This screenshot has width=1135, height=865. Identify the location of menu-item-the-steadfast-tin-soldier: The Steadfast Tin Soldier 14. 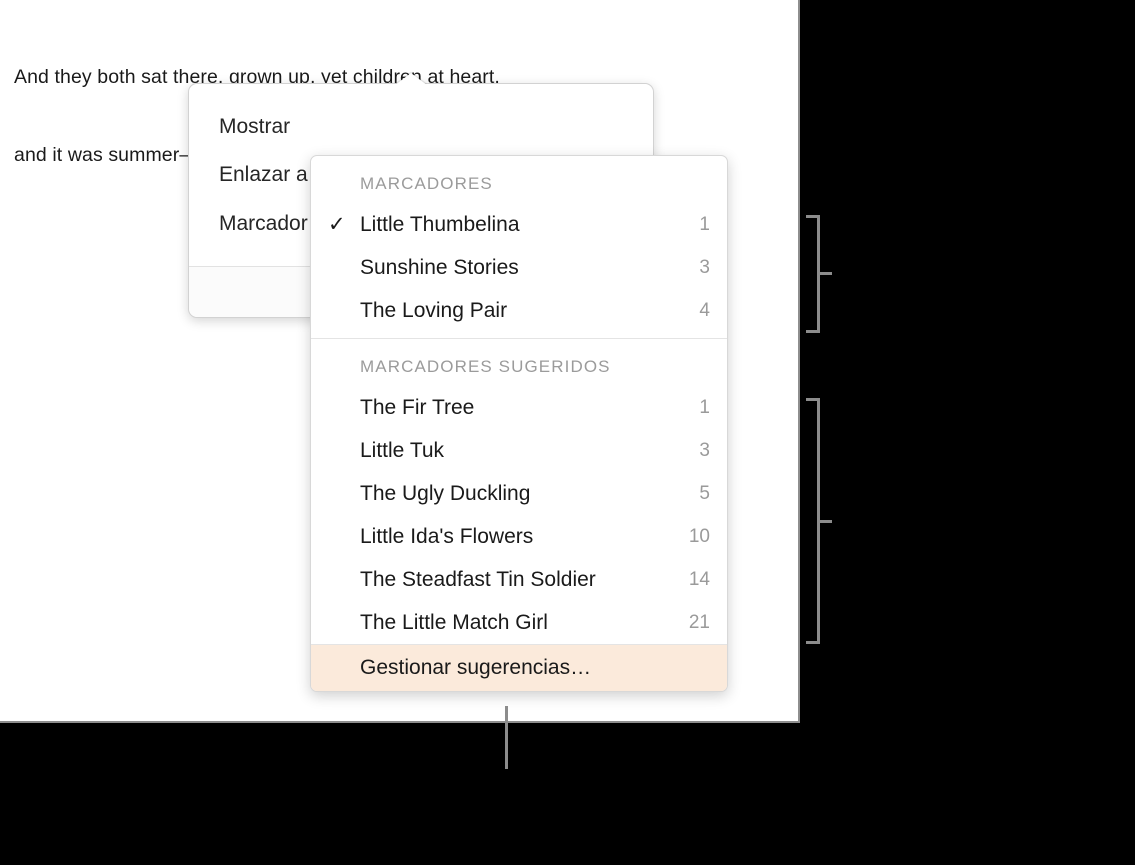
(519, 579).